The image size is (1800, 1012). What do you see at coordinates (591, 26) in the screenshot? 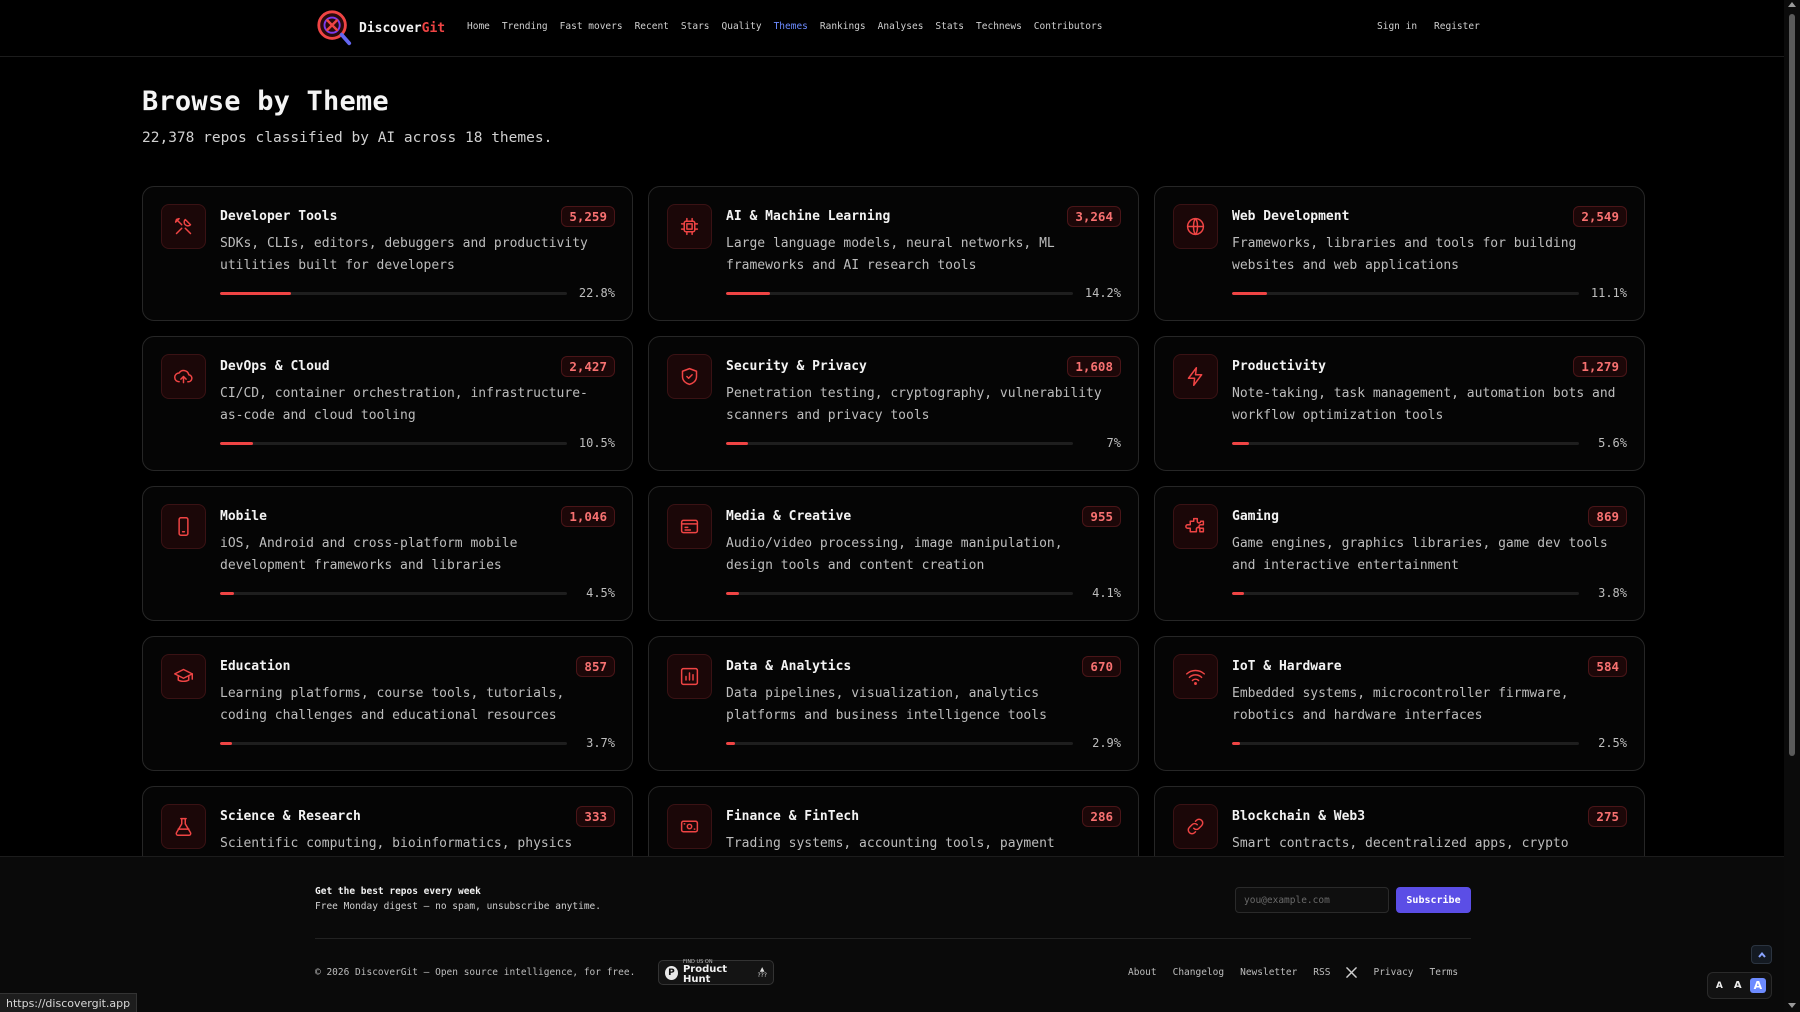
I see `nav-link-fast-movers: Fast movers` at bounding box center [591, 26].